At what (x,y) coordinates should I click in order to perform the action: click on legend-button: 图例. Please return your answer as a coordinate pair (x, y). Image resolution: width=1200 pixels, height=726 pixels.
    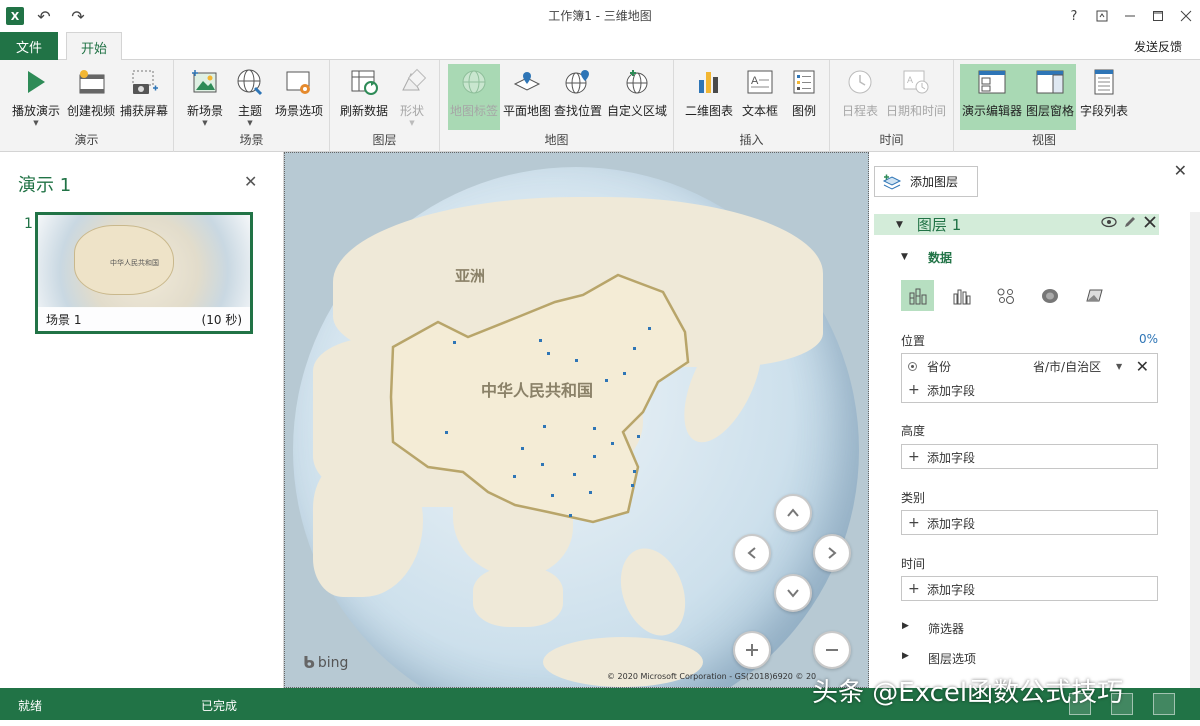
    Looking at the image, I should click on (804, 97).